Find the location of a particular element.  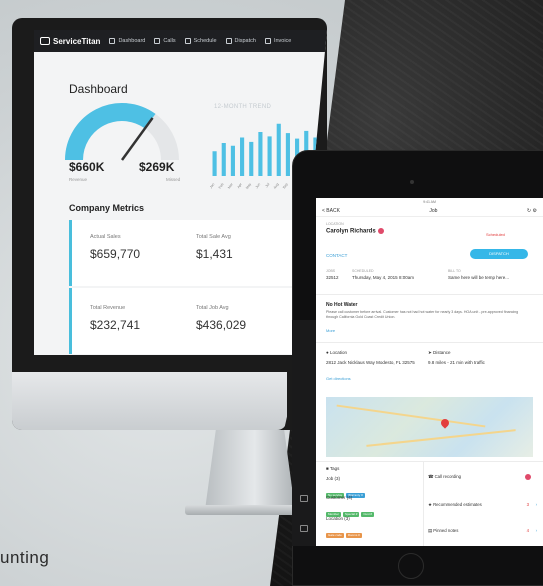

row-label: Call recording is located at coordinates (448, 476).